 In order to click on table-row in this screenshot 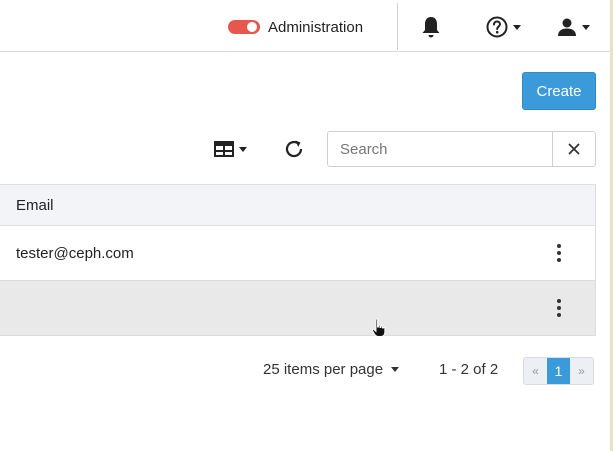, I will do `click(297, 308)`.